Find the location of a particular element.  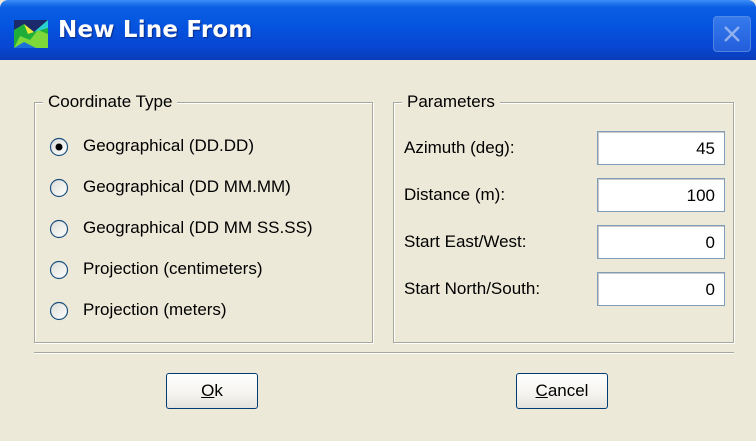

ok-label: k is located at coordinates (218, 390).